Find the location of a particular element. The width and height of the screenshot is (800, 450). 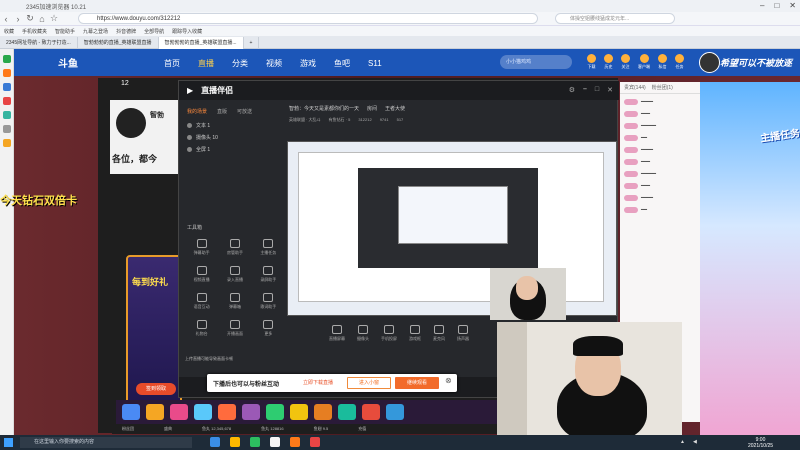

bookmark-item: 智能助手 is located at coordinates (65, 31).